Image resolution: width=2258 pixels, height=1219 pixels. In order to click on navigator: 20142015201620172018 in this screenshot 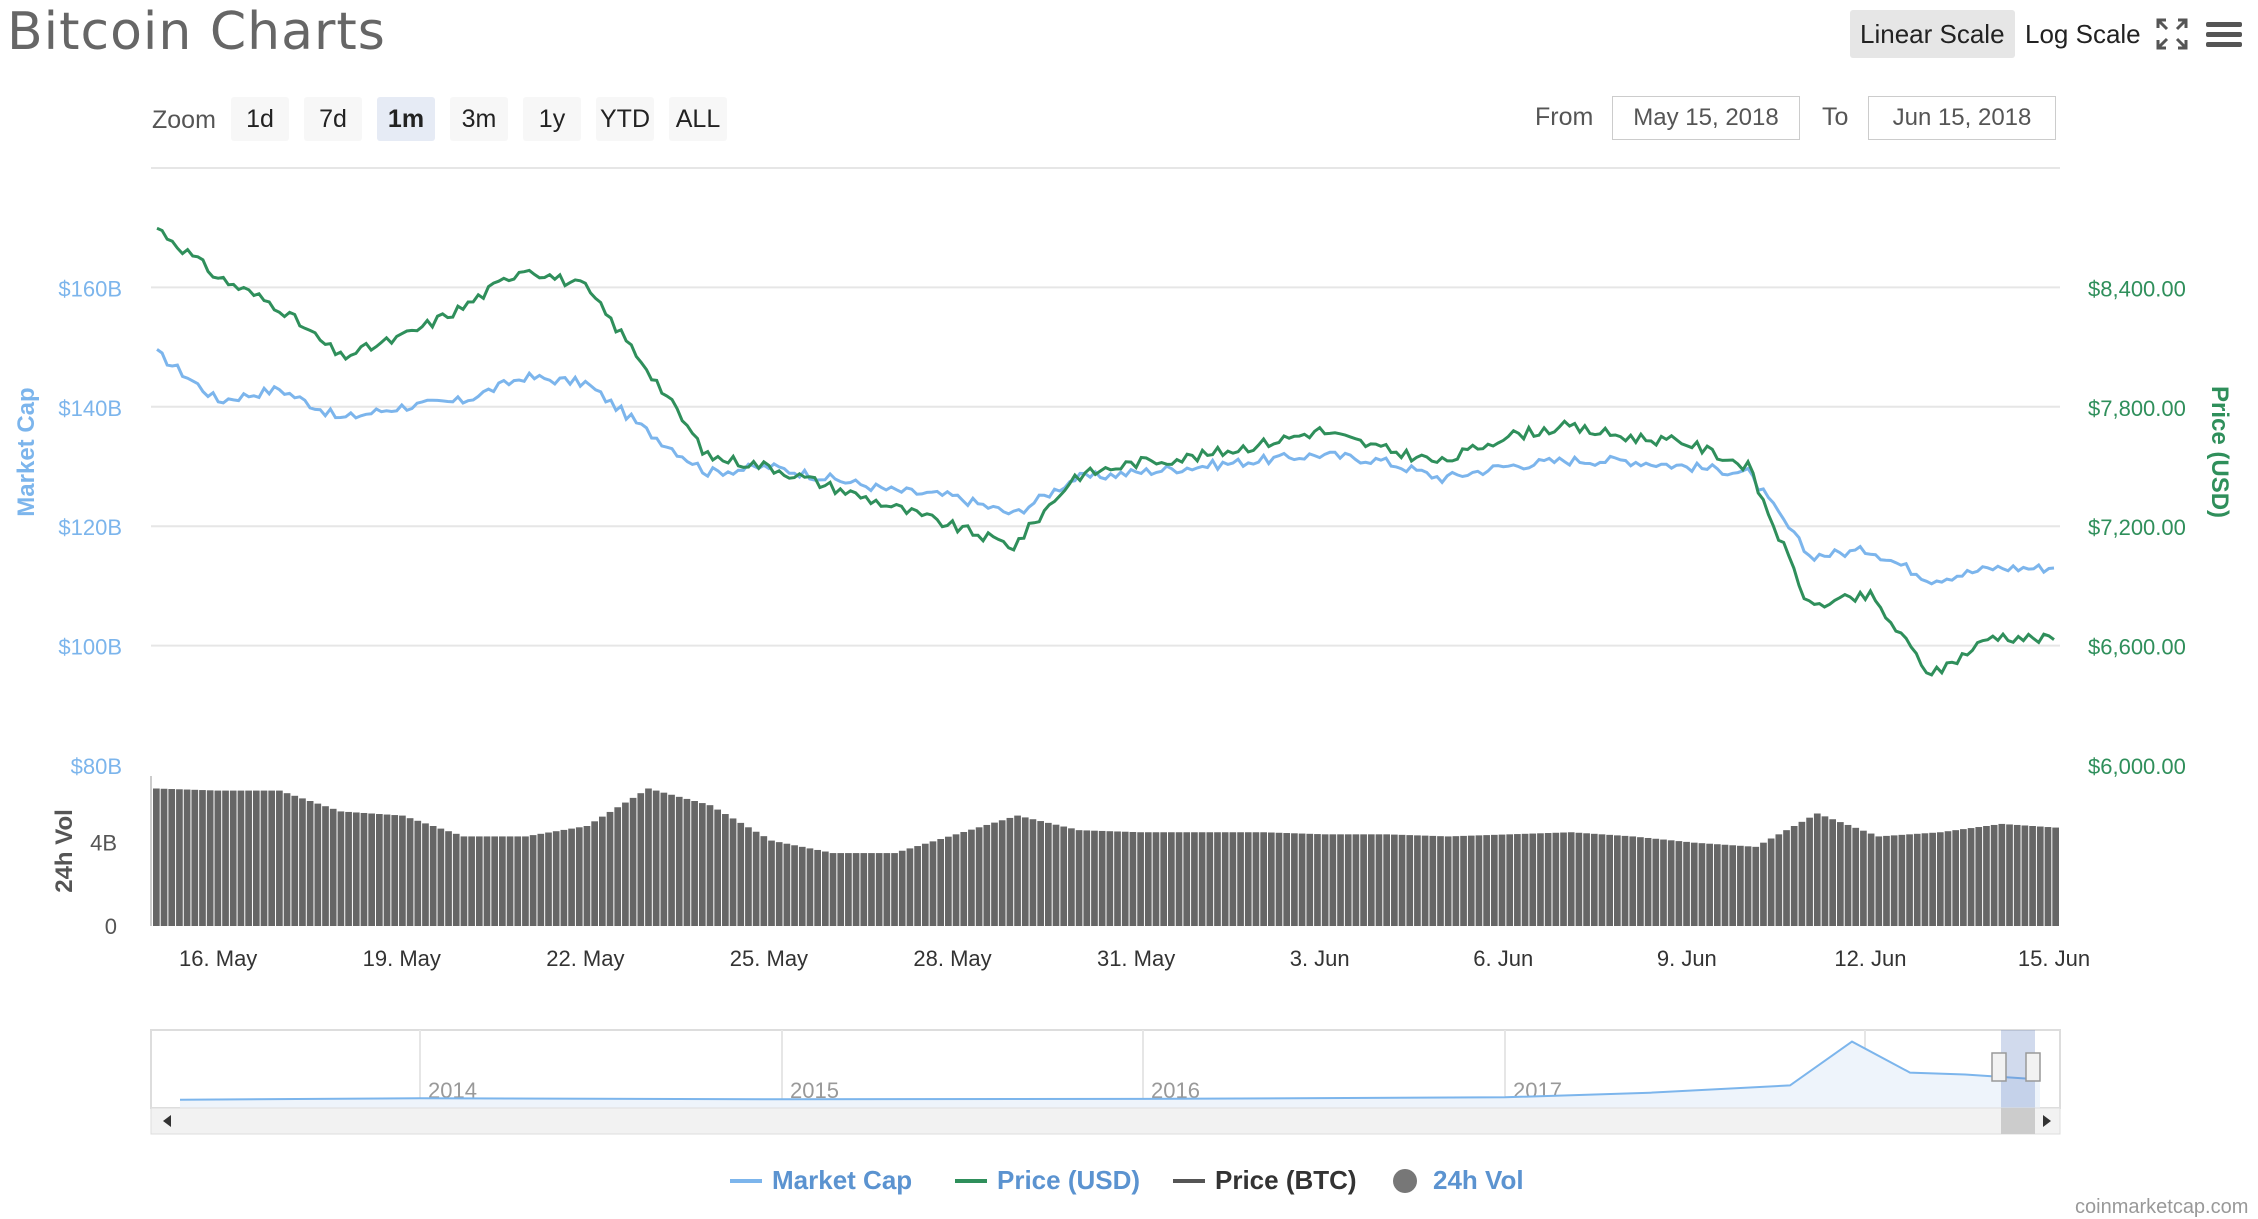, I will do `click(1105, 1082)`.